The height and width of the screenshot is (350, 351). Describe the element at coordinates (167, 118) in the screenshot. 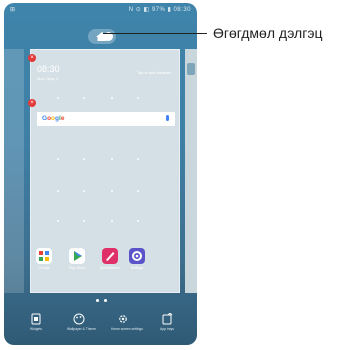

I see `mic-icon` at that location.